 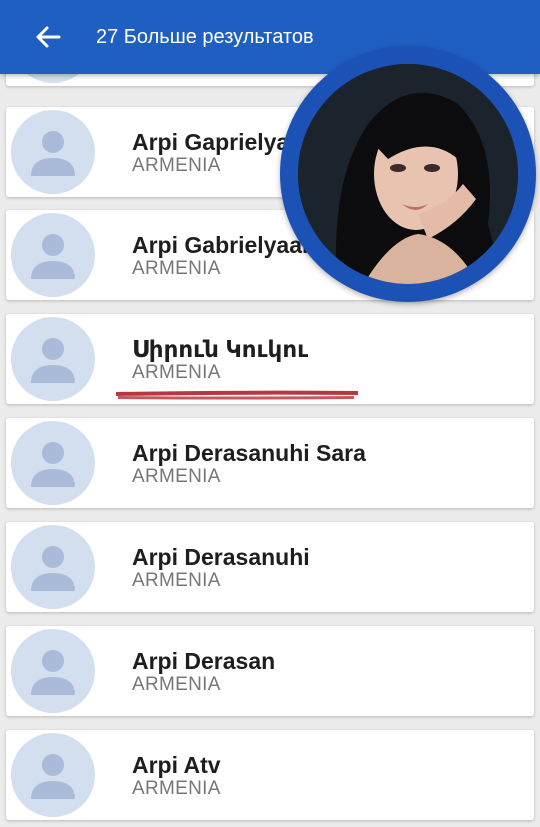 I want to click on result-card: Arpi Derasanuhi Sara ARMENIA, so click(x=270, y=463).